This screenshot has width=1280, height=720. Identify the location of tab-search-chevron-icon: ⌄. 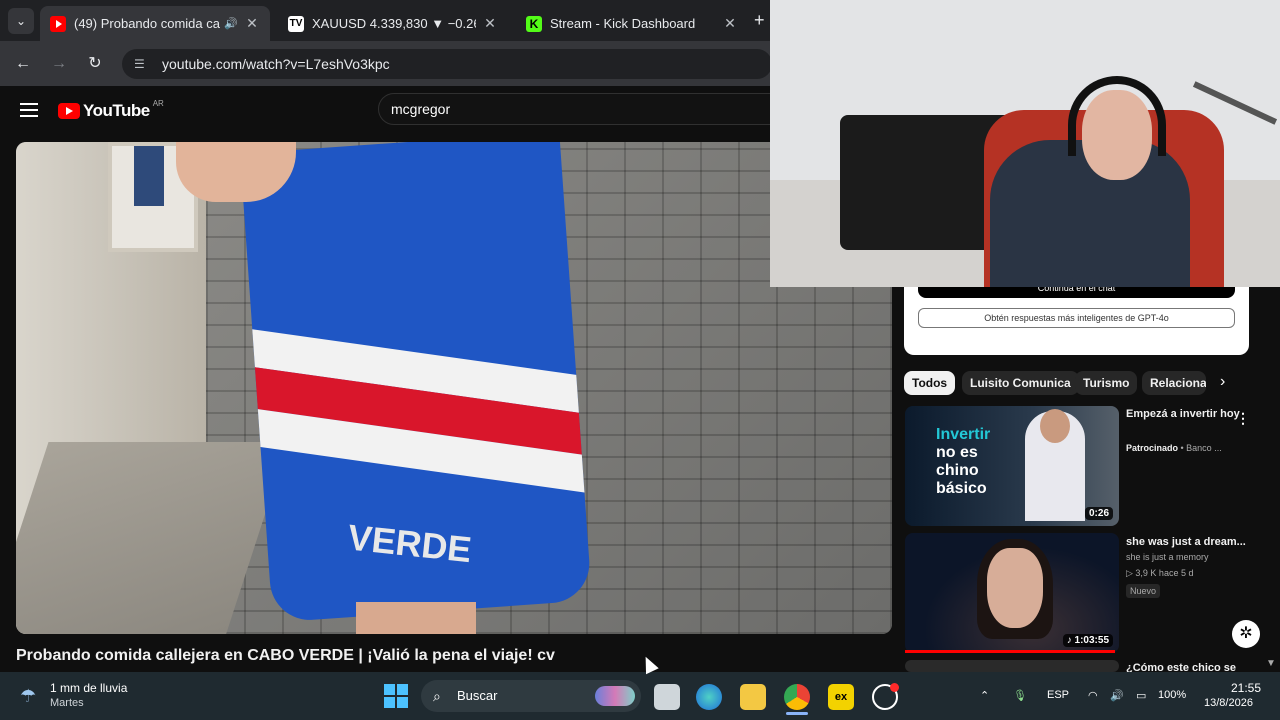
(21, 21).